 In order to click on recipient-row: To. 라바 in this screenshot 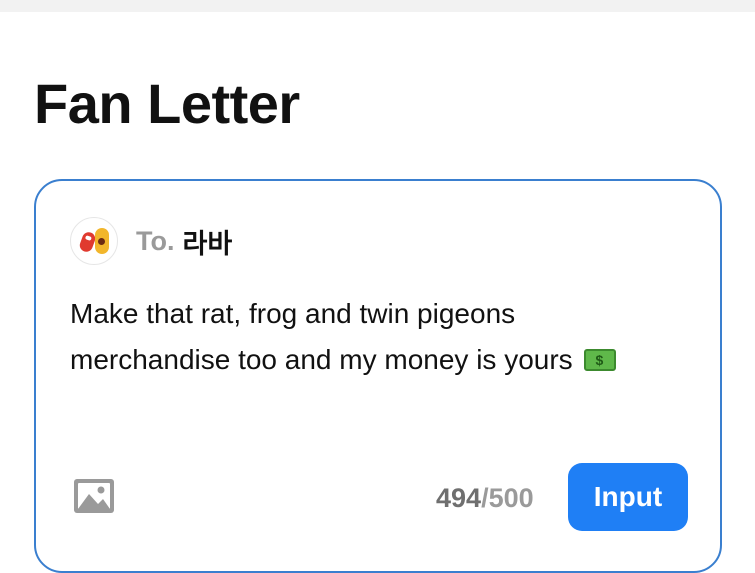, I will do `click(151, 241)`.